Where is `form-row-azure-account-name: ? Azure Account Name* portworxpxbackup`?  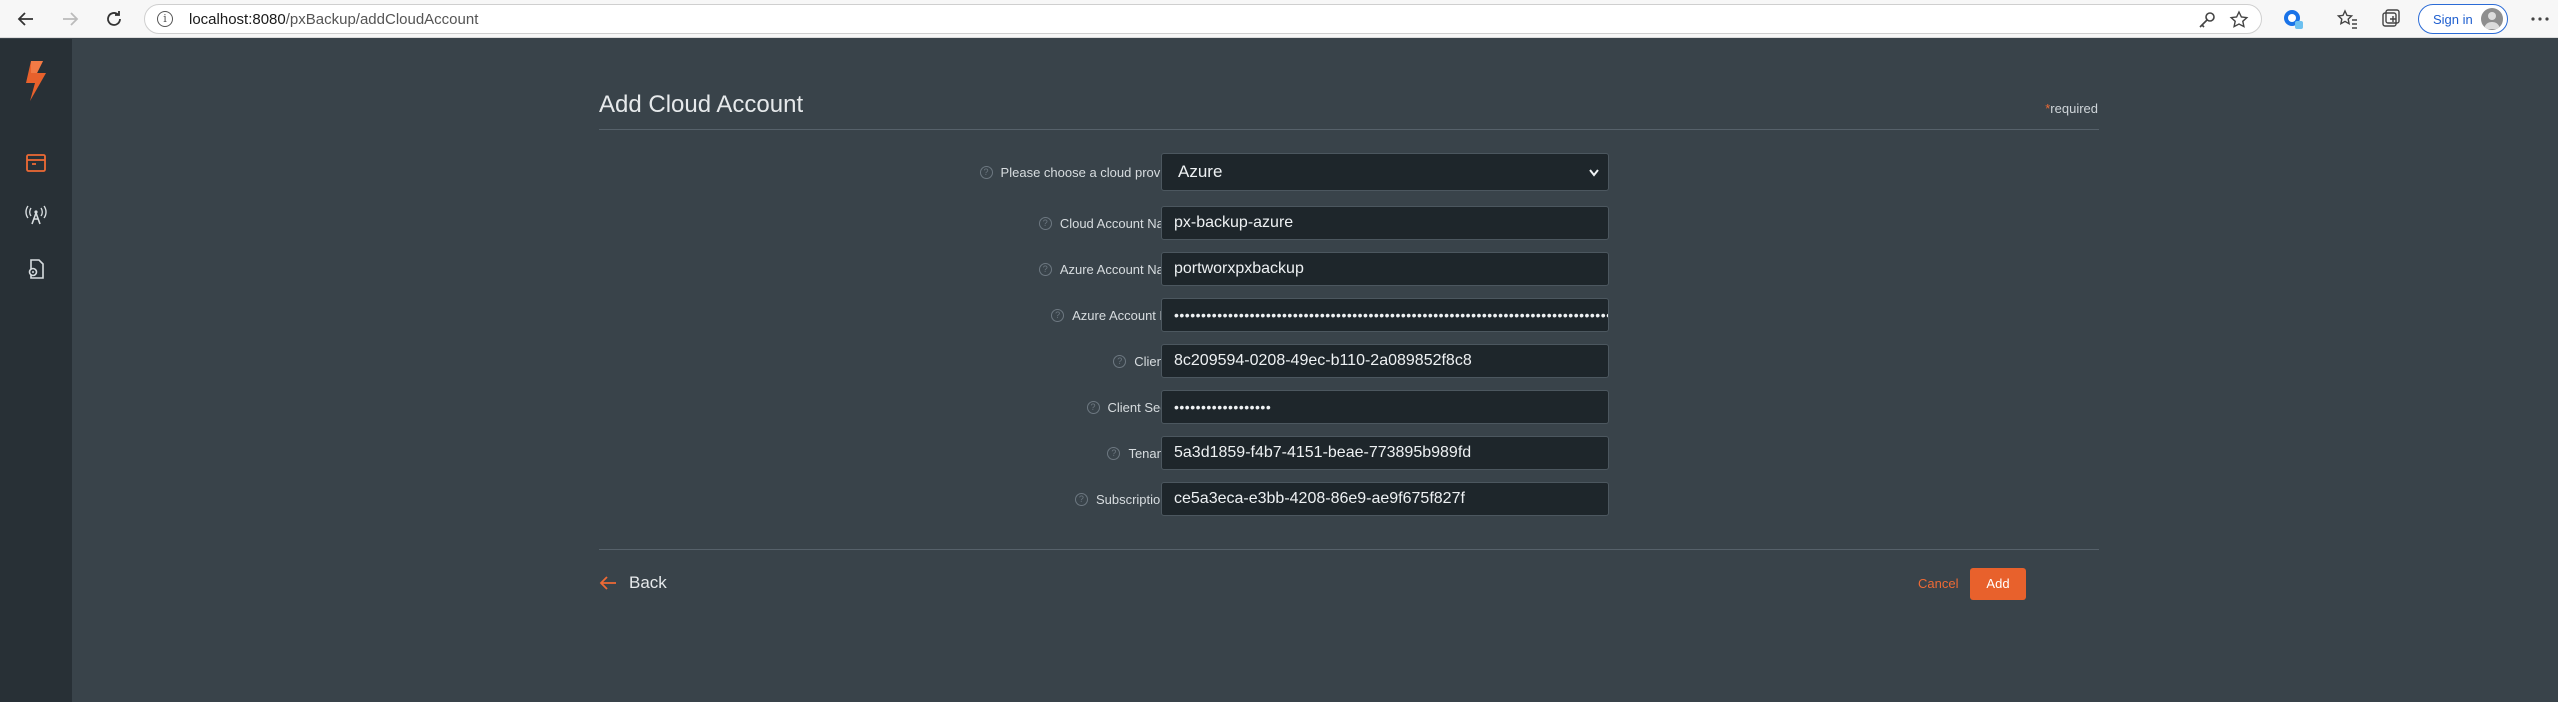
form-row-azure-account-name: ? Azure Account Name* portworxpxbackup is located at coordinates (1104, 270).